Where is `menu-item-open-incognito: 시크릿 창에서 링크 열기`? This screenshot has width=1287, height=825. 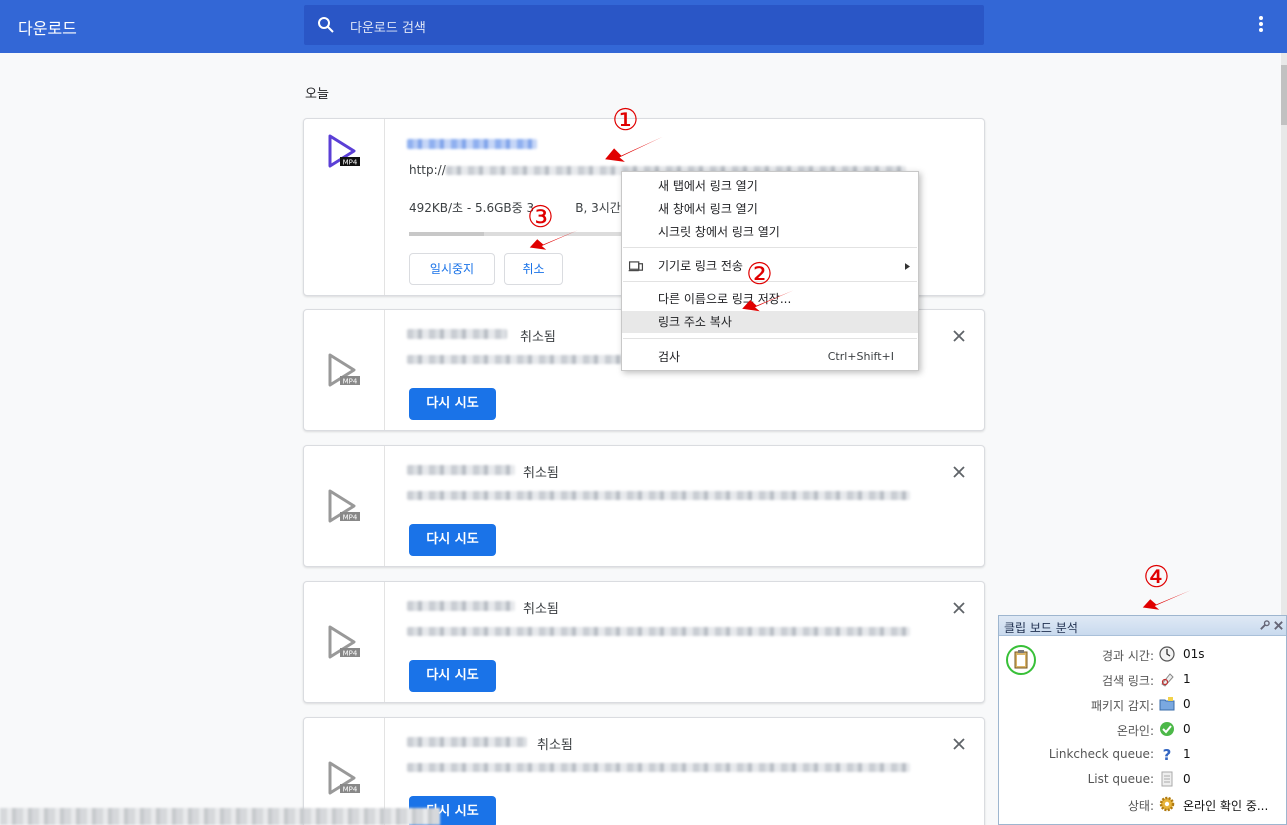
menu-item-open-incognito: 시크릿 창에서 링크 열기 is located at coordinates (770, 232).